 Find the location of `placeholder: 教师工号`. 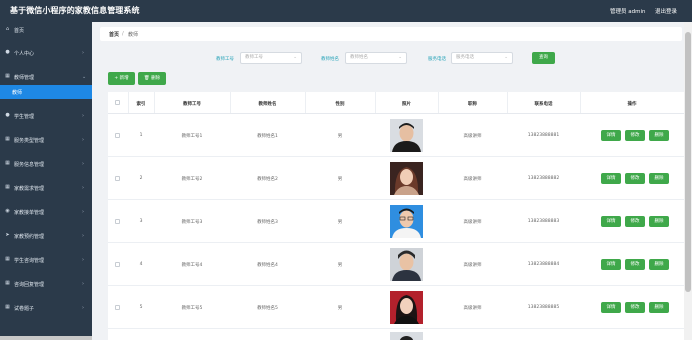

placeholder: 教师工号 is located at coordinates (254, 57).